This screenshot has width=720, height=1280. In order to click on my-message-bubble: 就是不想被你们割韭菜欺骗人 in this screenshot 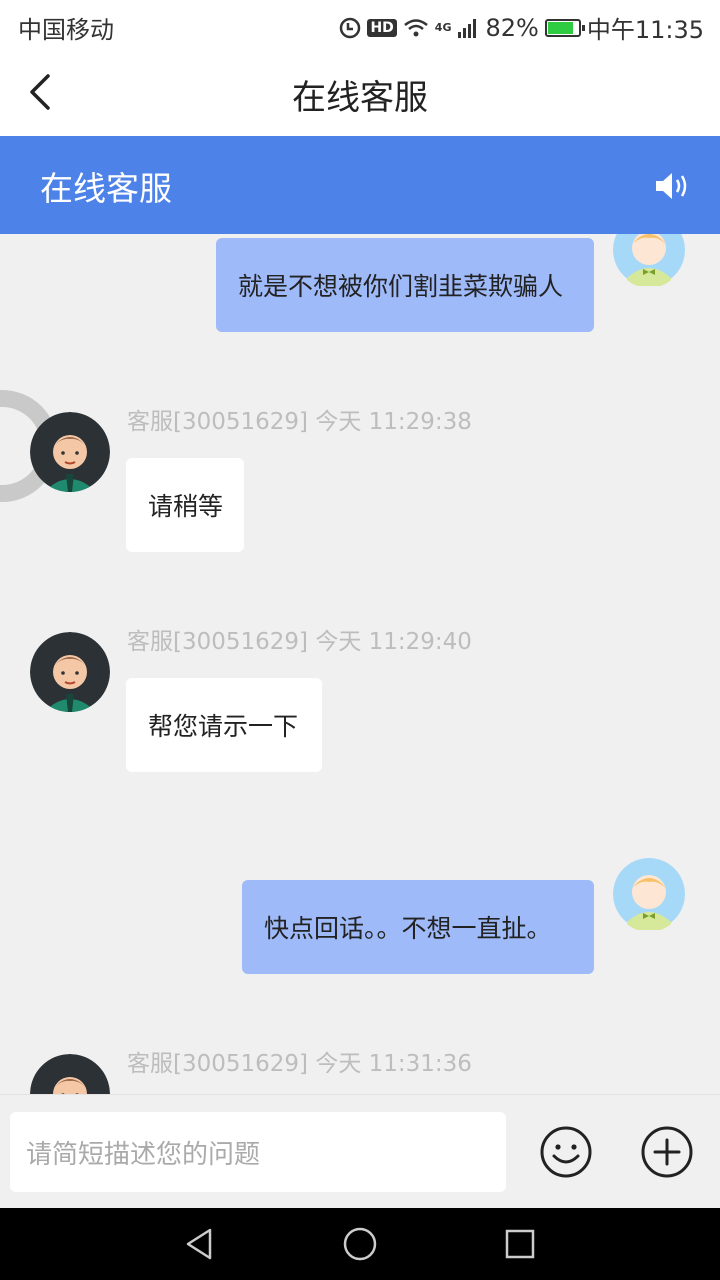, I will do `click(405, 285)`.